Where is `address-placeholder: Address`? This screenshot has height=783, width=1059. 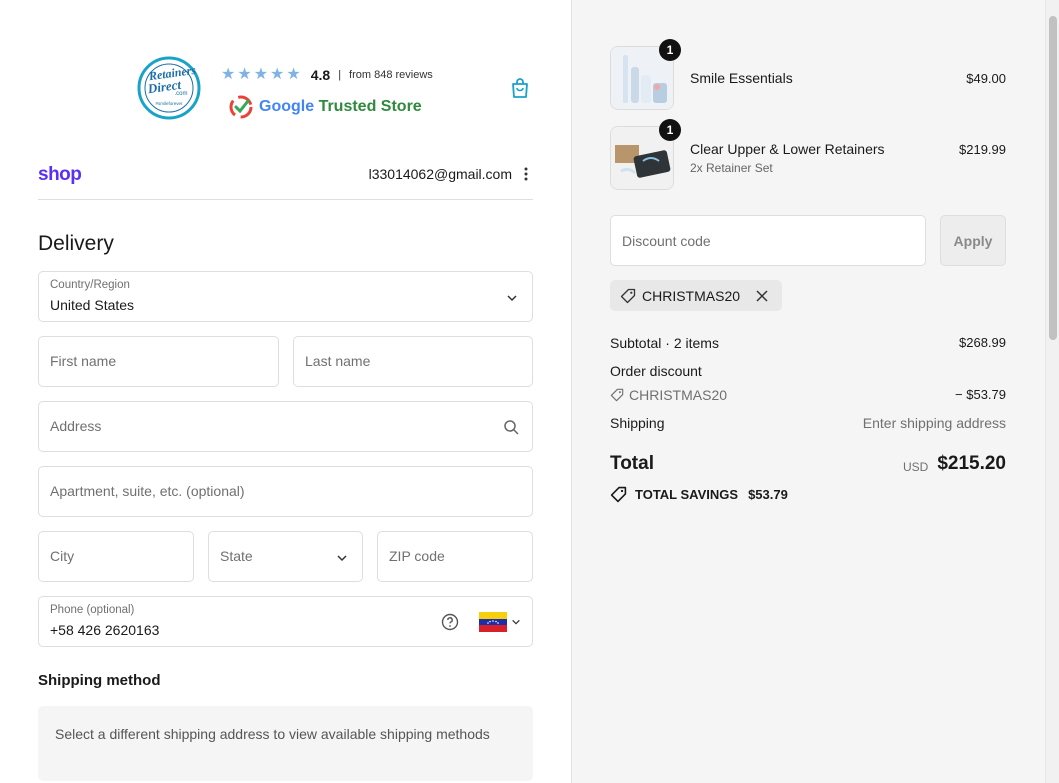
address-placeholder: Address is located at coordinates (76, 426).